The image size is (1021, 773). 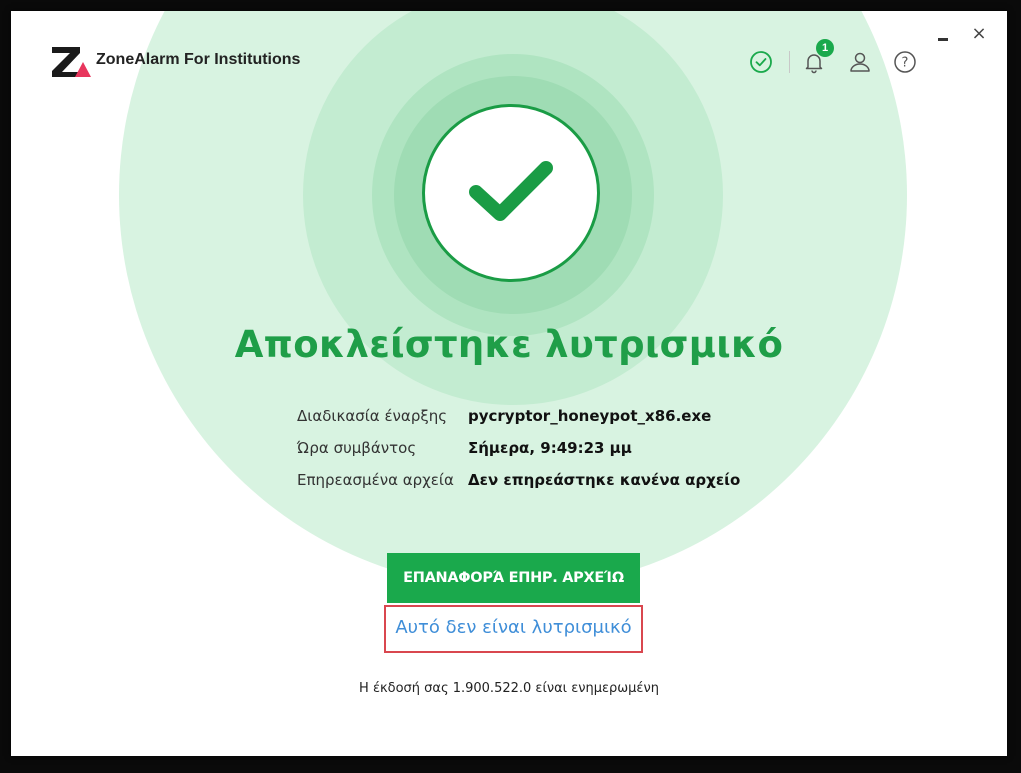 I want to click on detail-row-time: Ώρα συμβάντος Σήμερα, 9:49:23 μμ, so click(x=518, y=448).